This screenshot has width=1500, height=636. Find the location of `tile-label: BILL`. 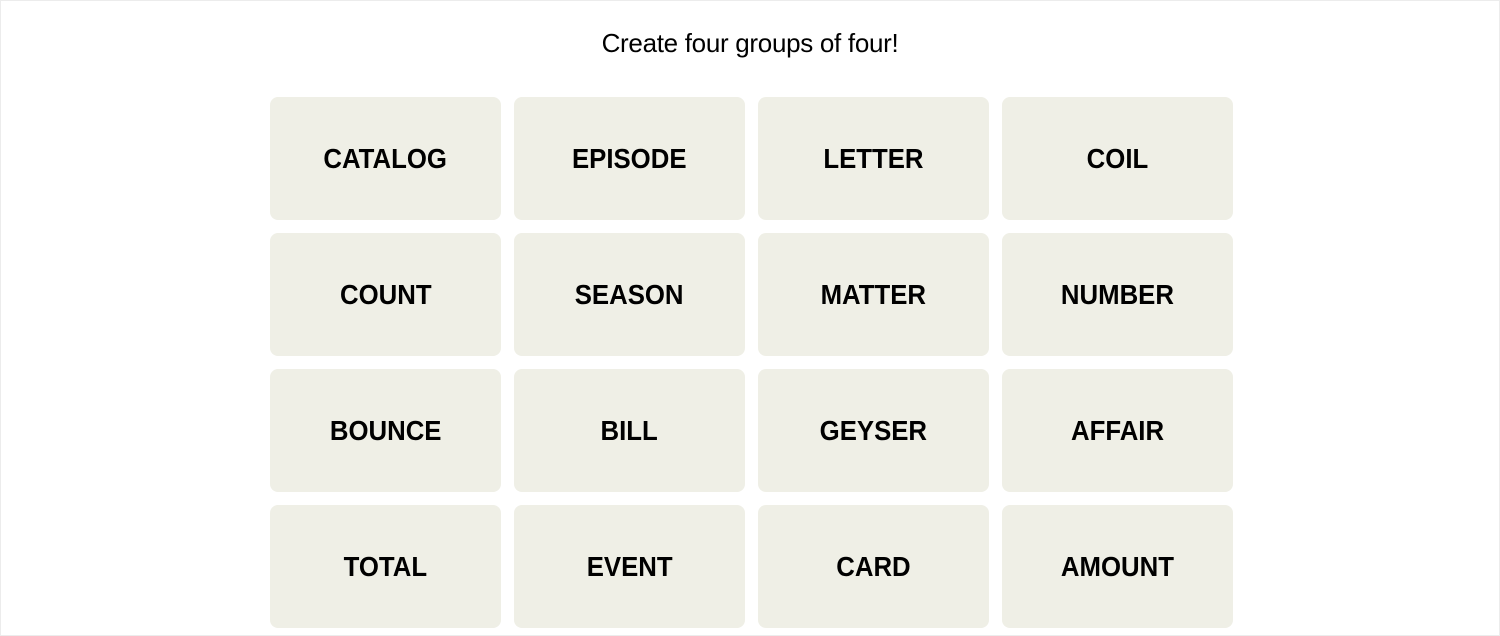

tile-label: BILL is located at coordinates (629, 430).